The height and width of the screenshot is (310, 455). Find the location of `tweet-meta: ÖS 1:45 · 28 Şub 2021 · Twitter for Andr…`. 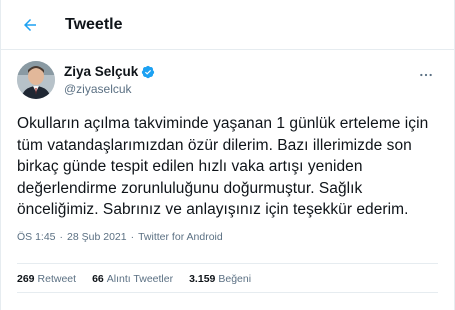

tweet-meta: ÖS 1:45 · 28 Şub 2021 · Twitter for Andr… is located at coordinates (227, 237).